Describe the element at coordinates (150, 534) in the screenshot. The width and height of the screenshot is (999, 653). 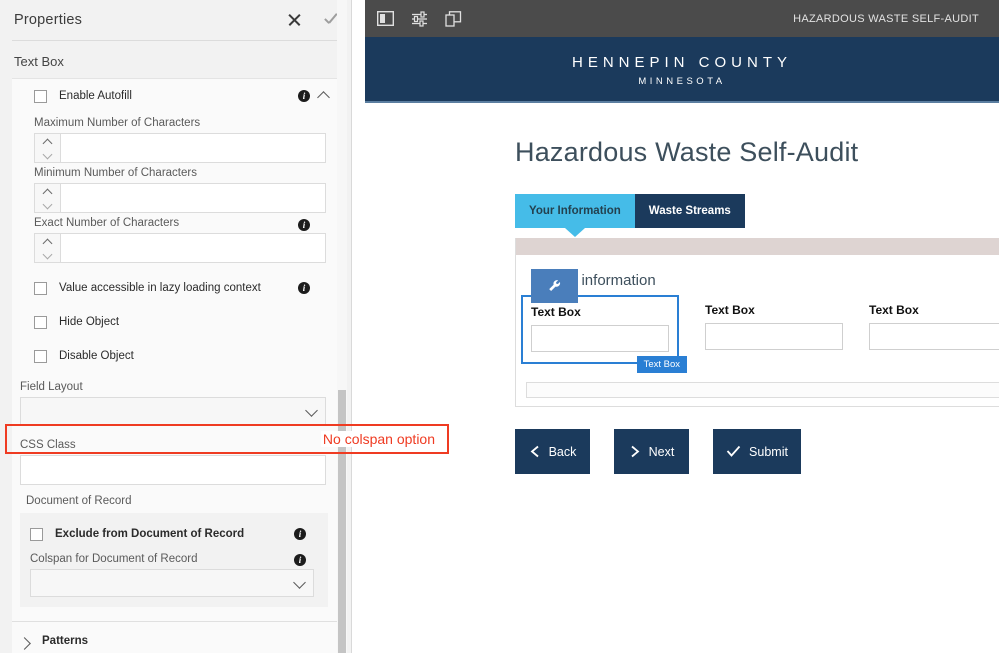
I see `exclude-from-dor-label: Exclude from Document of Record` at that location.